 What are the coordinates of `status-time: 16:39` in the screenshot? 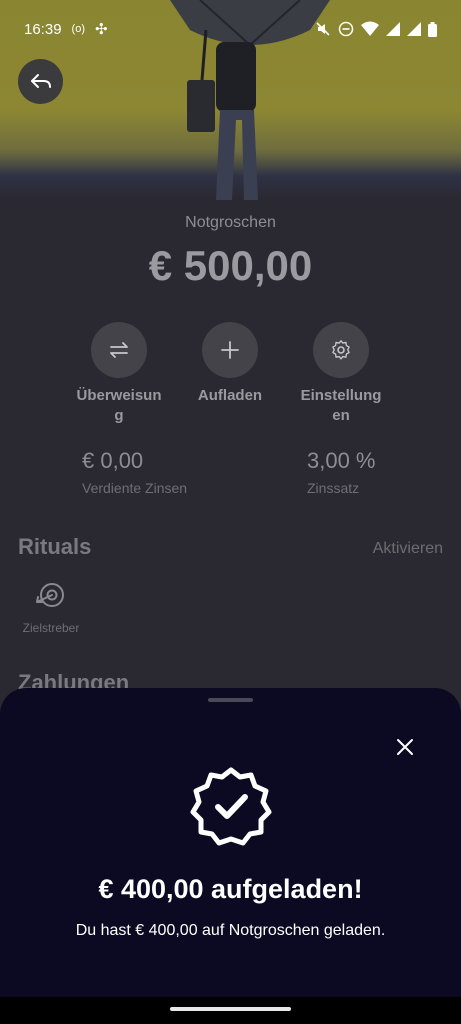 It's located at (43, 29).